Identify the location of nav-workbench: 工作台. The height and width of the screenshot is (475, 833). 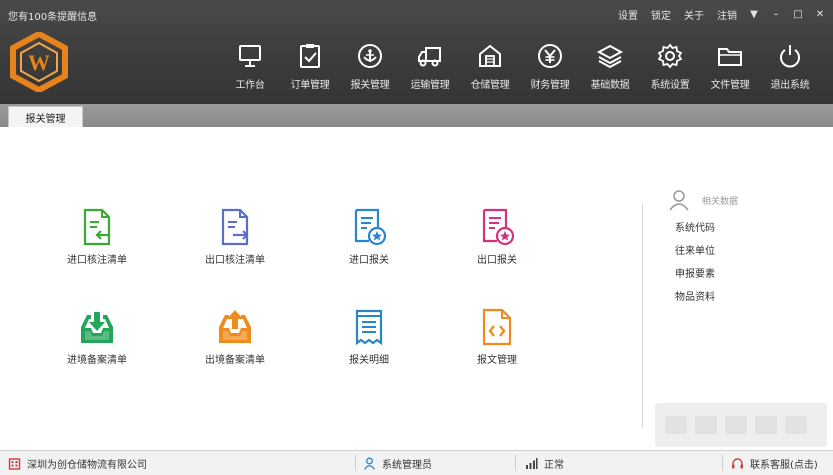
(250, 71).